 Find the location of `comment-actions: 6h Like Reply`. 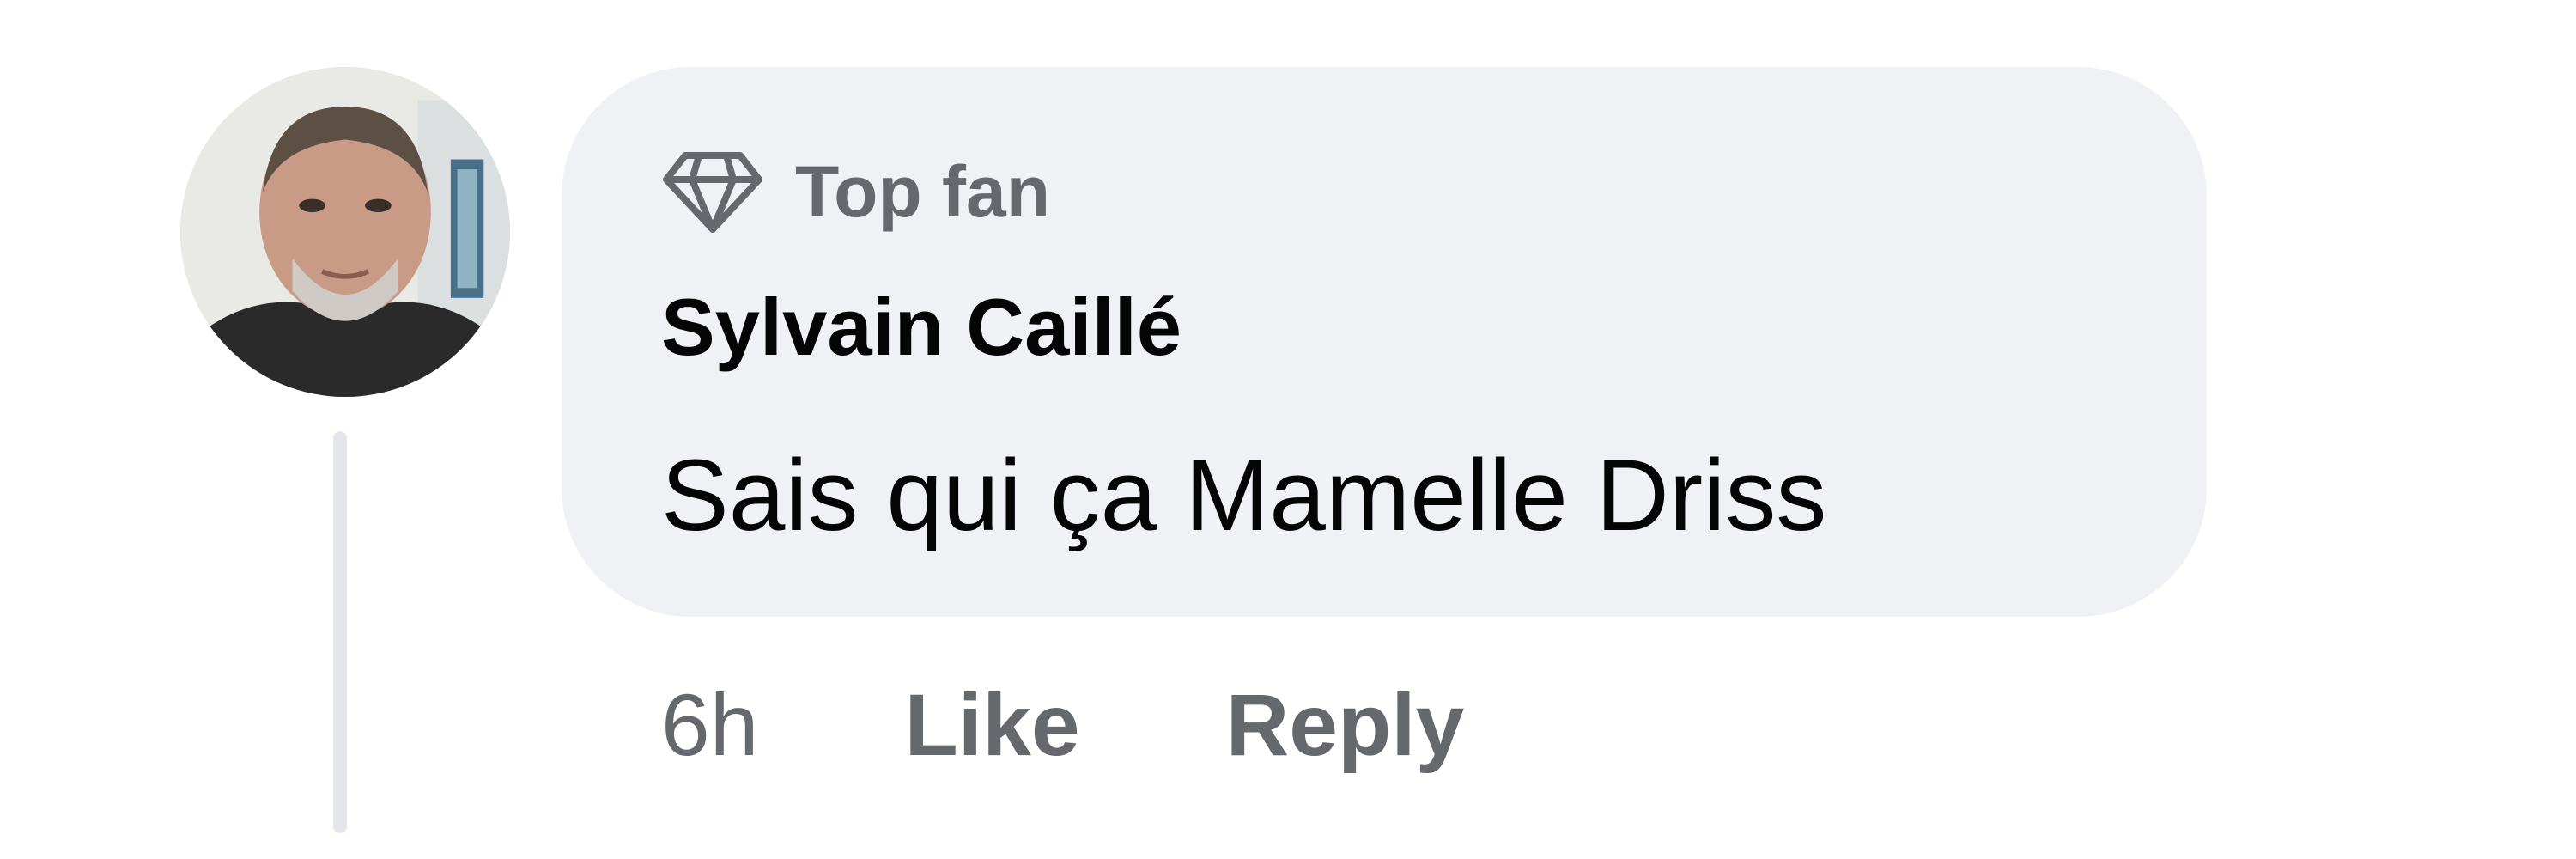

comment-actions: 6h Like Reply is located at coordinates (1063, 725).